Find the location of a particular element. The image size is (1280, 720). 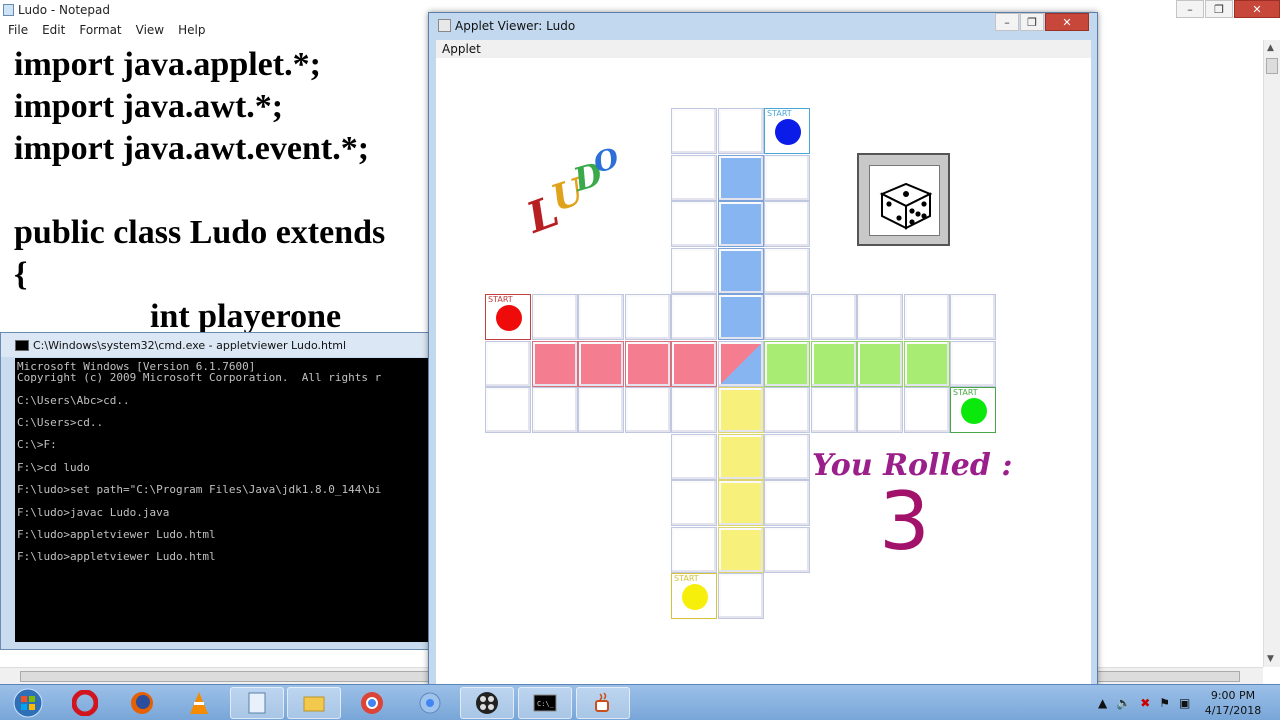

red-start-cell: START is located at coordinates (508, 317).